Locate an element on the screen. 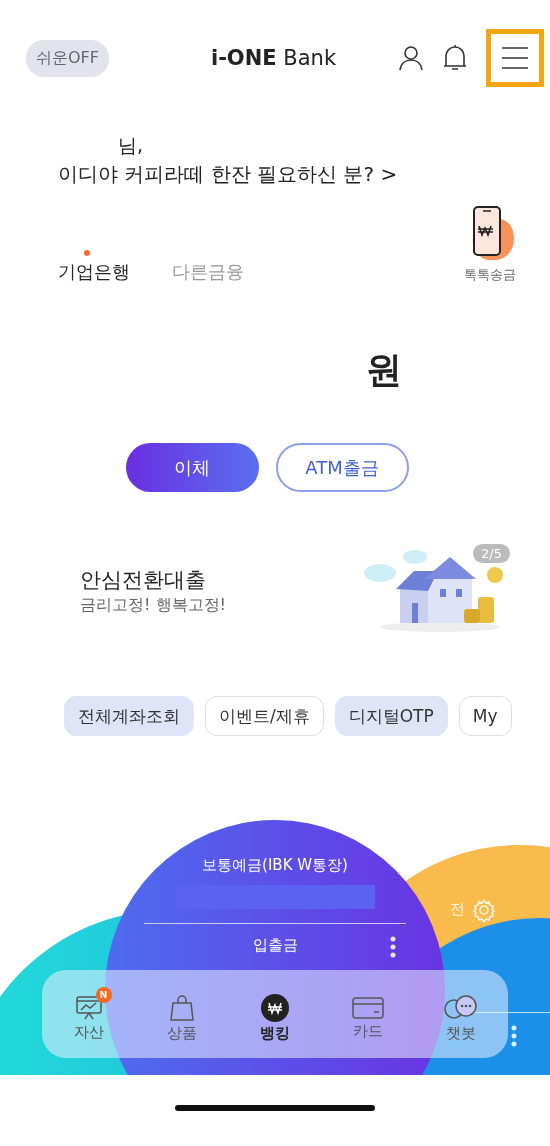 Image resolution: width=550 pixels, height=1146 pixels. nav-tab: 카드 is located at coordinates (368, 1014).